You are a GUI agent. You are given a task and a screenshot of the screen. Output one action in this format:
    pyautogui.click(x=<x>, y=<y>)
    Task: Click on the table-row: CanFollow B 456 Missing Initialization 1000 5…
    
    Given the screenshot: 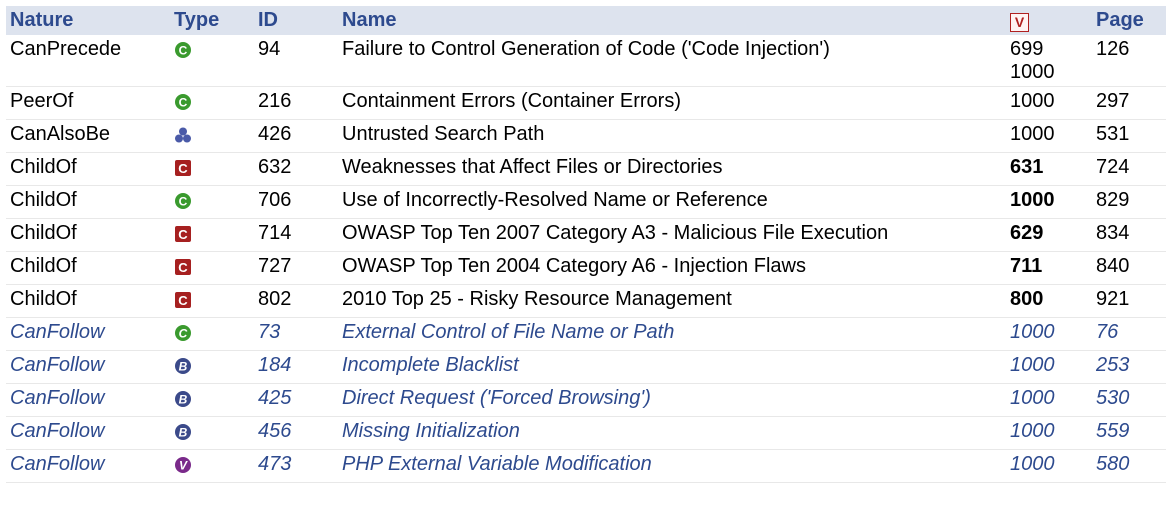 What is the action you would take?
    pyautogui.click(x=586, y=433)
    